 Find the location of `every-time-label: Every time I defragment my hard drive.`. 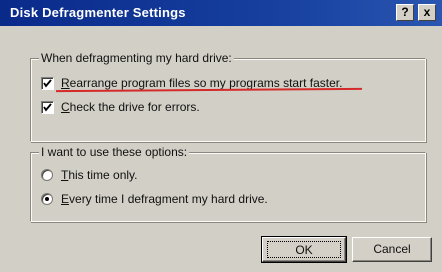

every-time-label: Every time I defragment my hard drive. is located at coordinates (164, 199).